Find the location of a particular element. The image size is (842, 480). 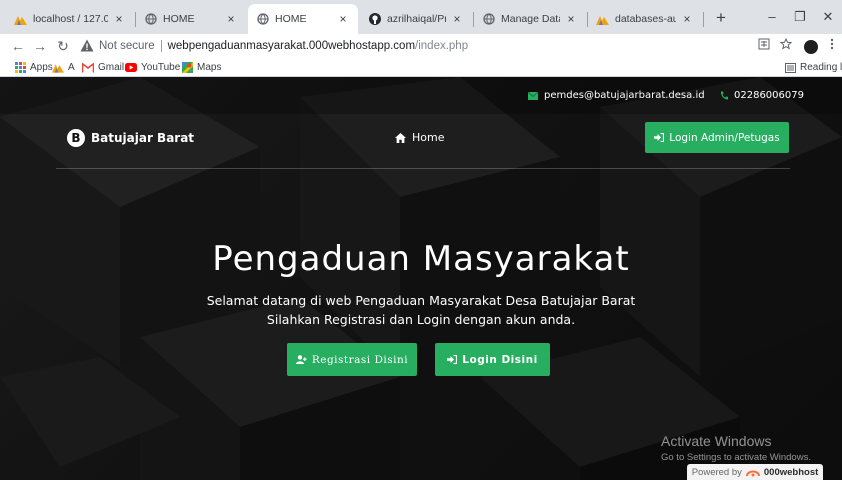

bookmark-label: A is located at coordinates (71, 67).